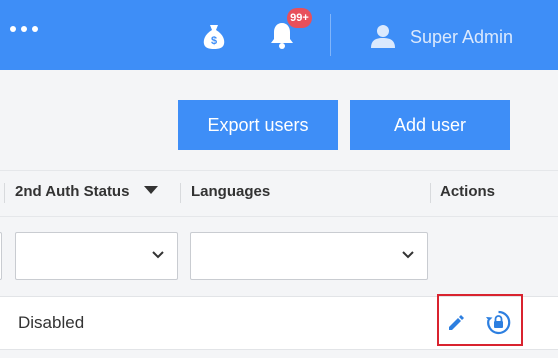  I want to click on edit-icon, so click(456, 323).